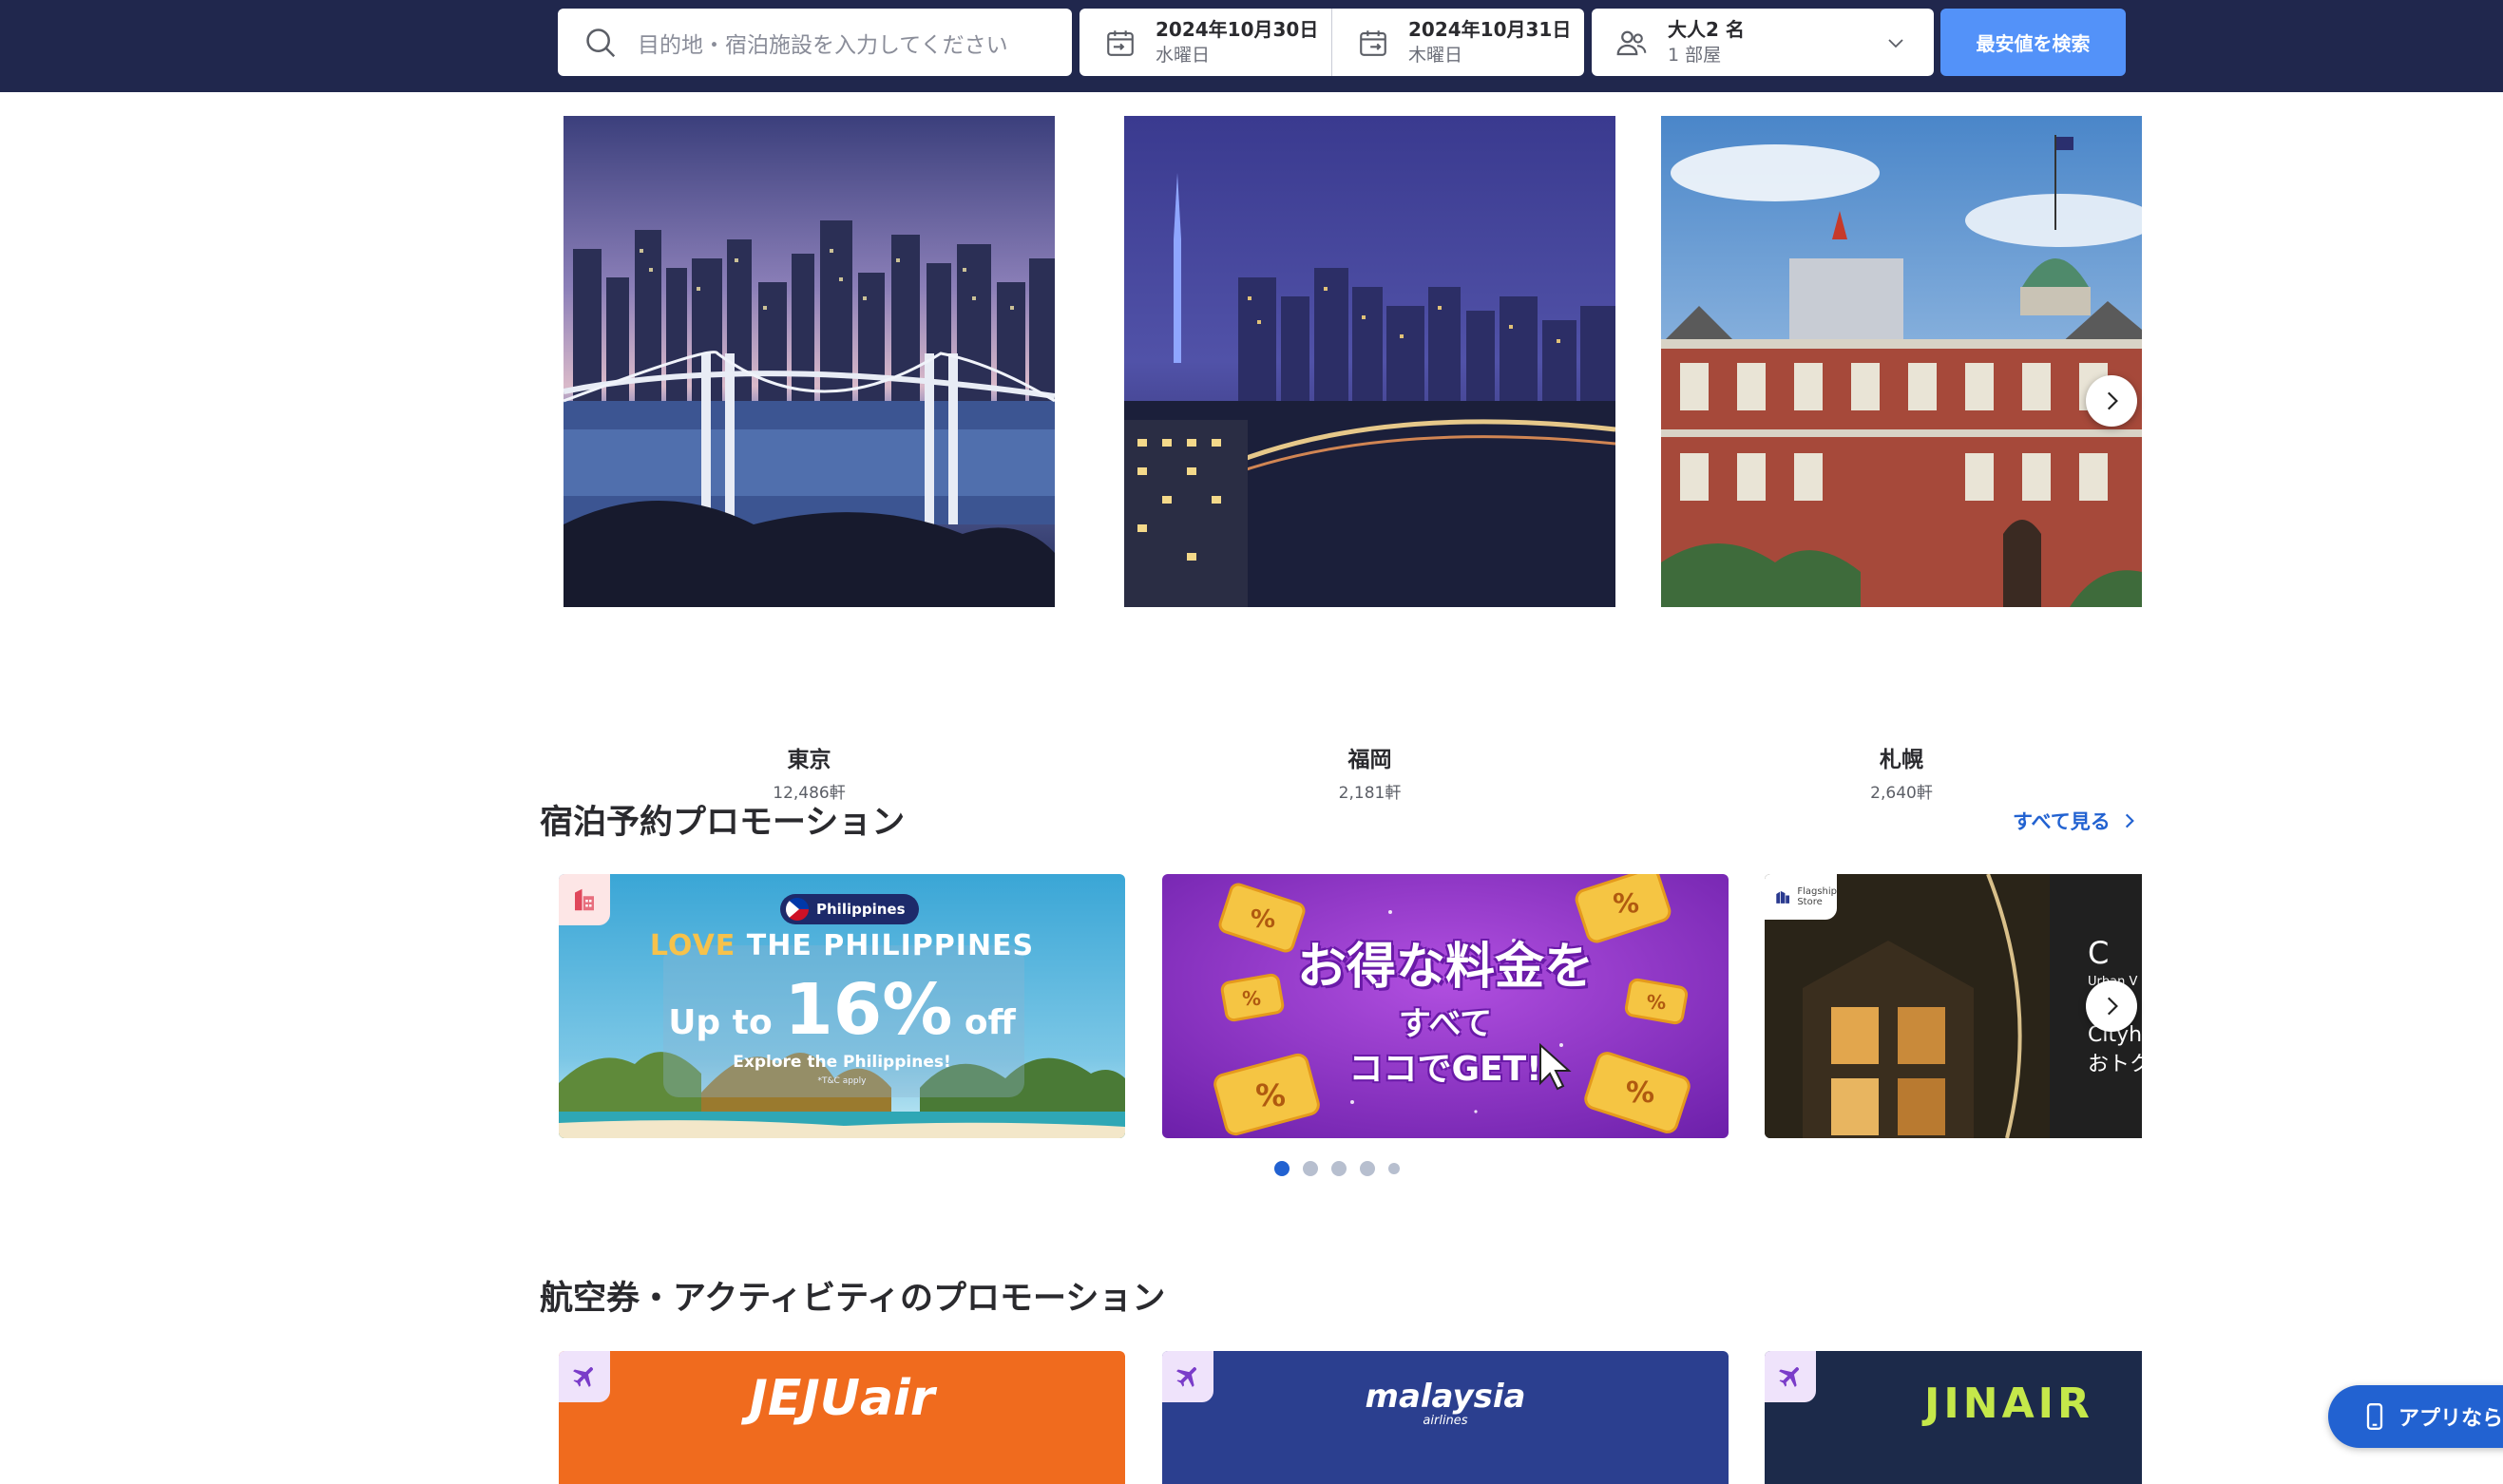  What do you see at coordinates (2008, 1403) in the screenshot?
I see `jinair-logo: JINAIR` at bounding box center [2008, 1403].